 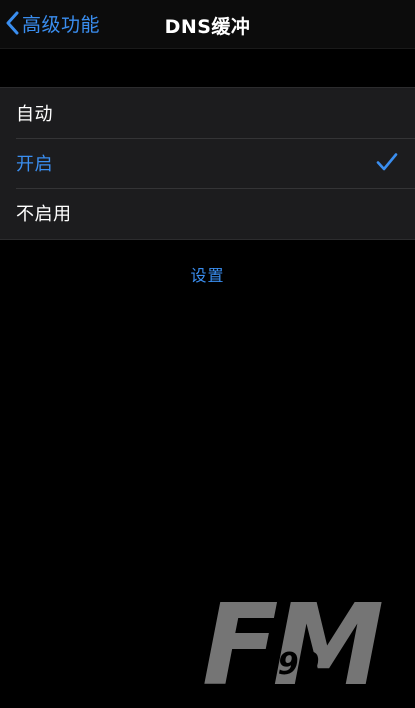 What do you see at coordinates (207, 274) in the screenshot?
I see `settings-link: 设置` at bounding box center [207, 274].